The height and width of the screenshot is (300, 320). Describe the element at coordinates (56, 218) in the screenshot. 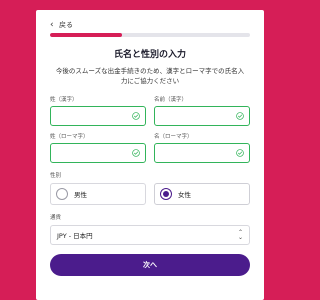

I see `currency-label: 通貨` at that location.